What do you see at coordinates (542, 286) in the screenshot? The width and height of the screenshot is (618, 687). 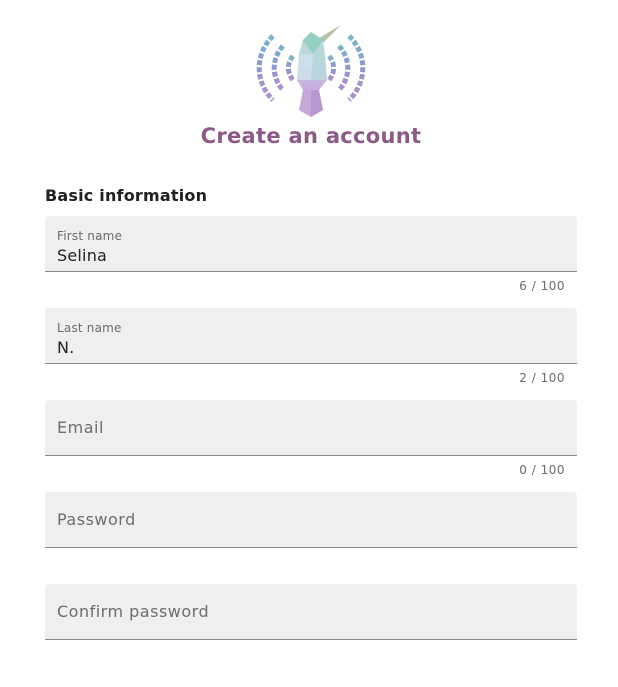 I see `first-name-character-counter: 6 / 100` at bounding box center [542, 286].